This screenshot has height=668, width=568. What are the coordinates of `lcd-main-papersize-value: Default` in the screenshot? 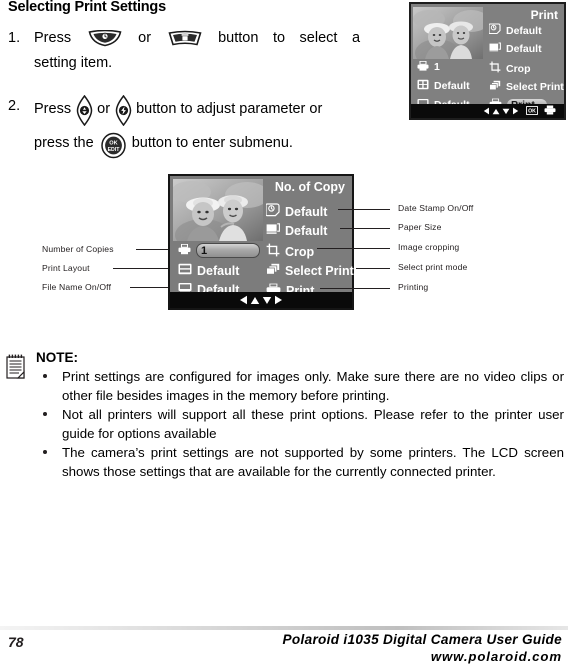 It's located at (306, 230).